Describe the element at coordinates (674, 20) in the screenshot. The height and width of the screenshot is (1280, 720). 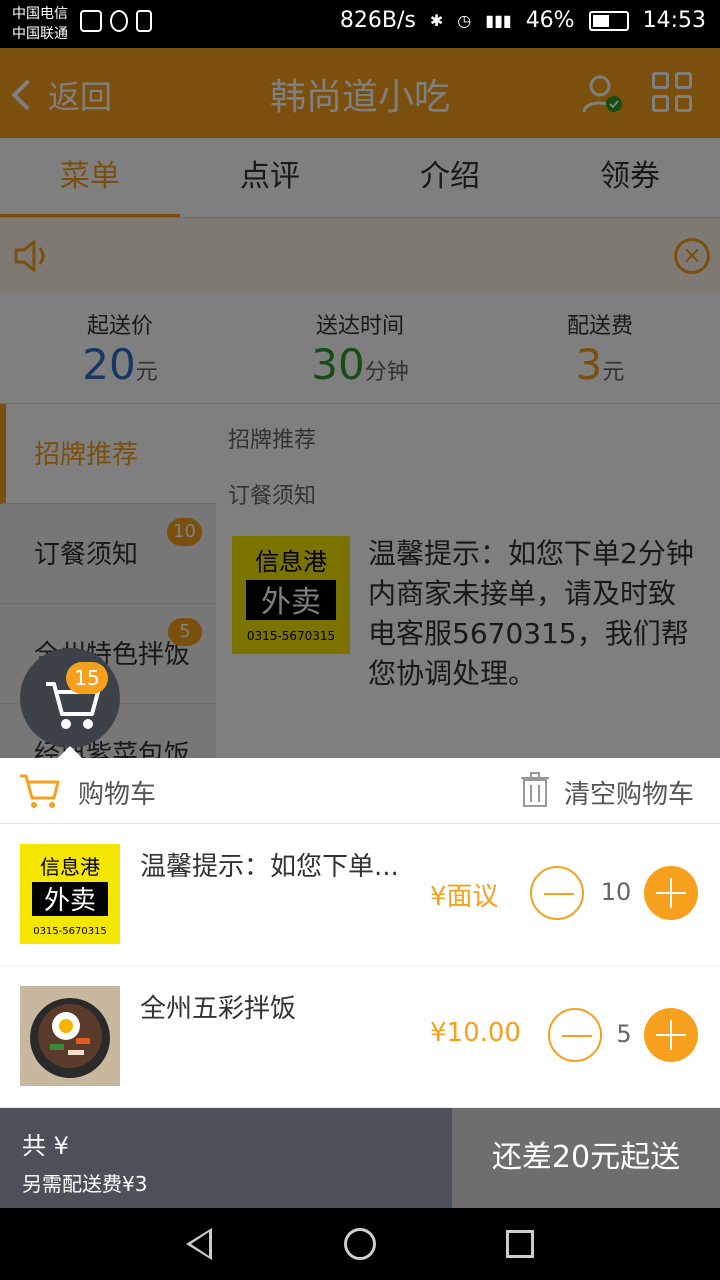
I see `clock: 14:53` at that location.